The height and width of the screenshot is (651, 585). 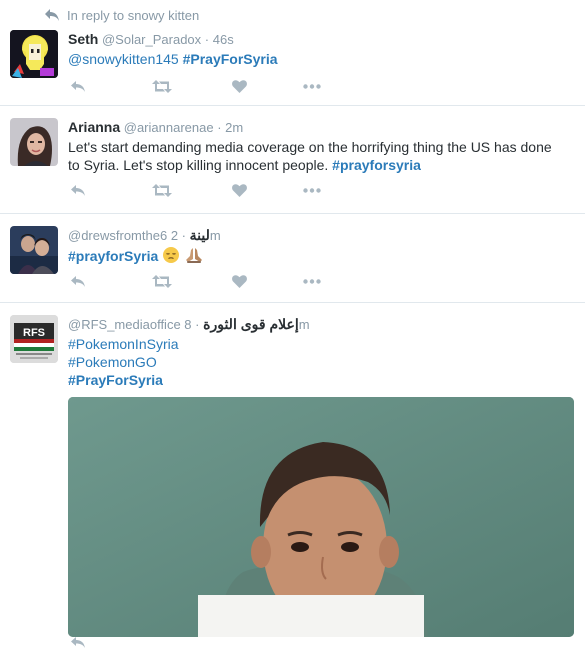 What do you see at coordinates (112, 362) in the screenshot?
I see `hashtag-link: #PokemonGO` at bounding box center [112, 362].